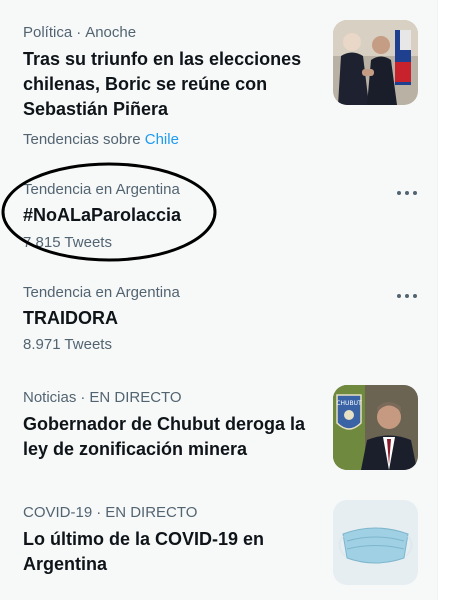 The width and height of the screenshot is (450, 600). What do you see at coordinates (70, 318) in the screenshot?
I see `trend-name: TRAIDORA` at bounding box center [70, 318].